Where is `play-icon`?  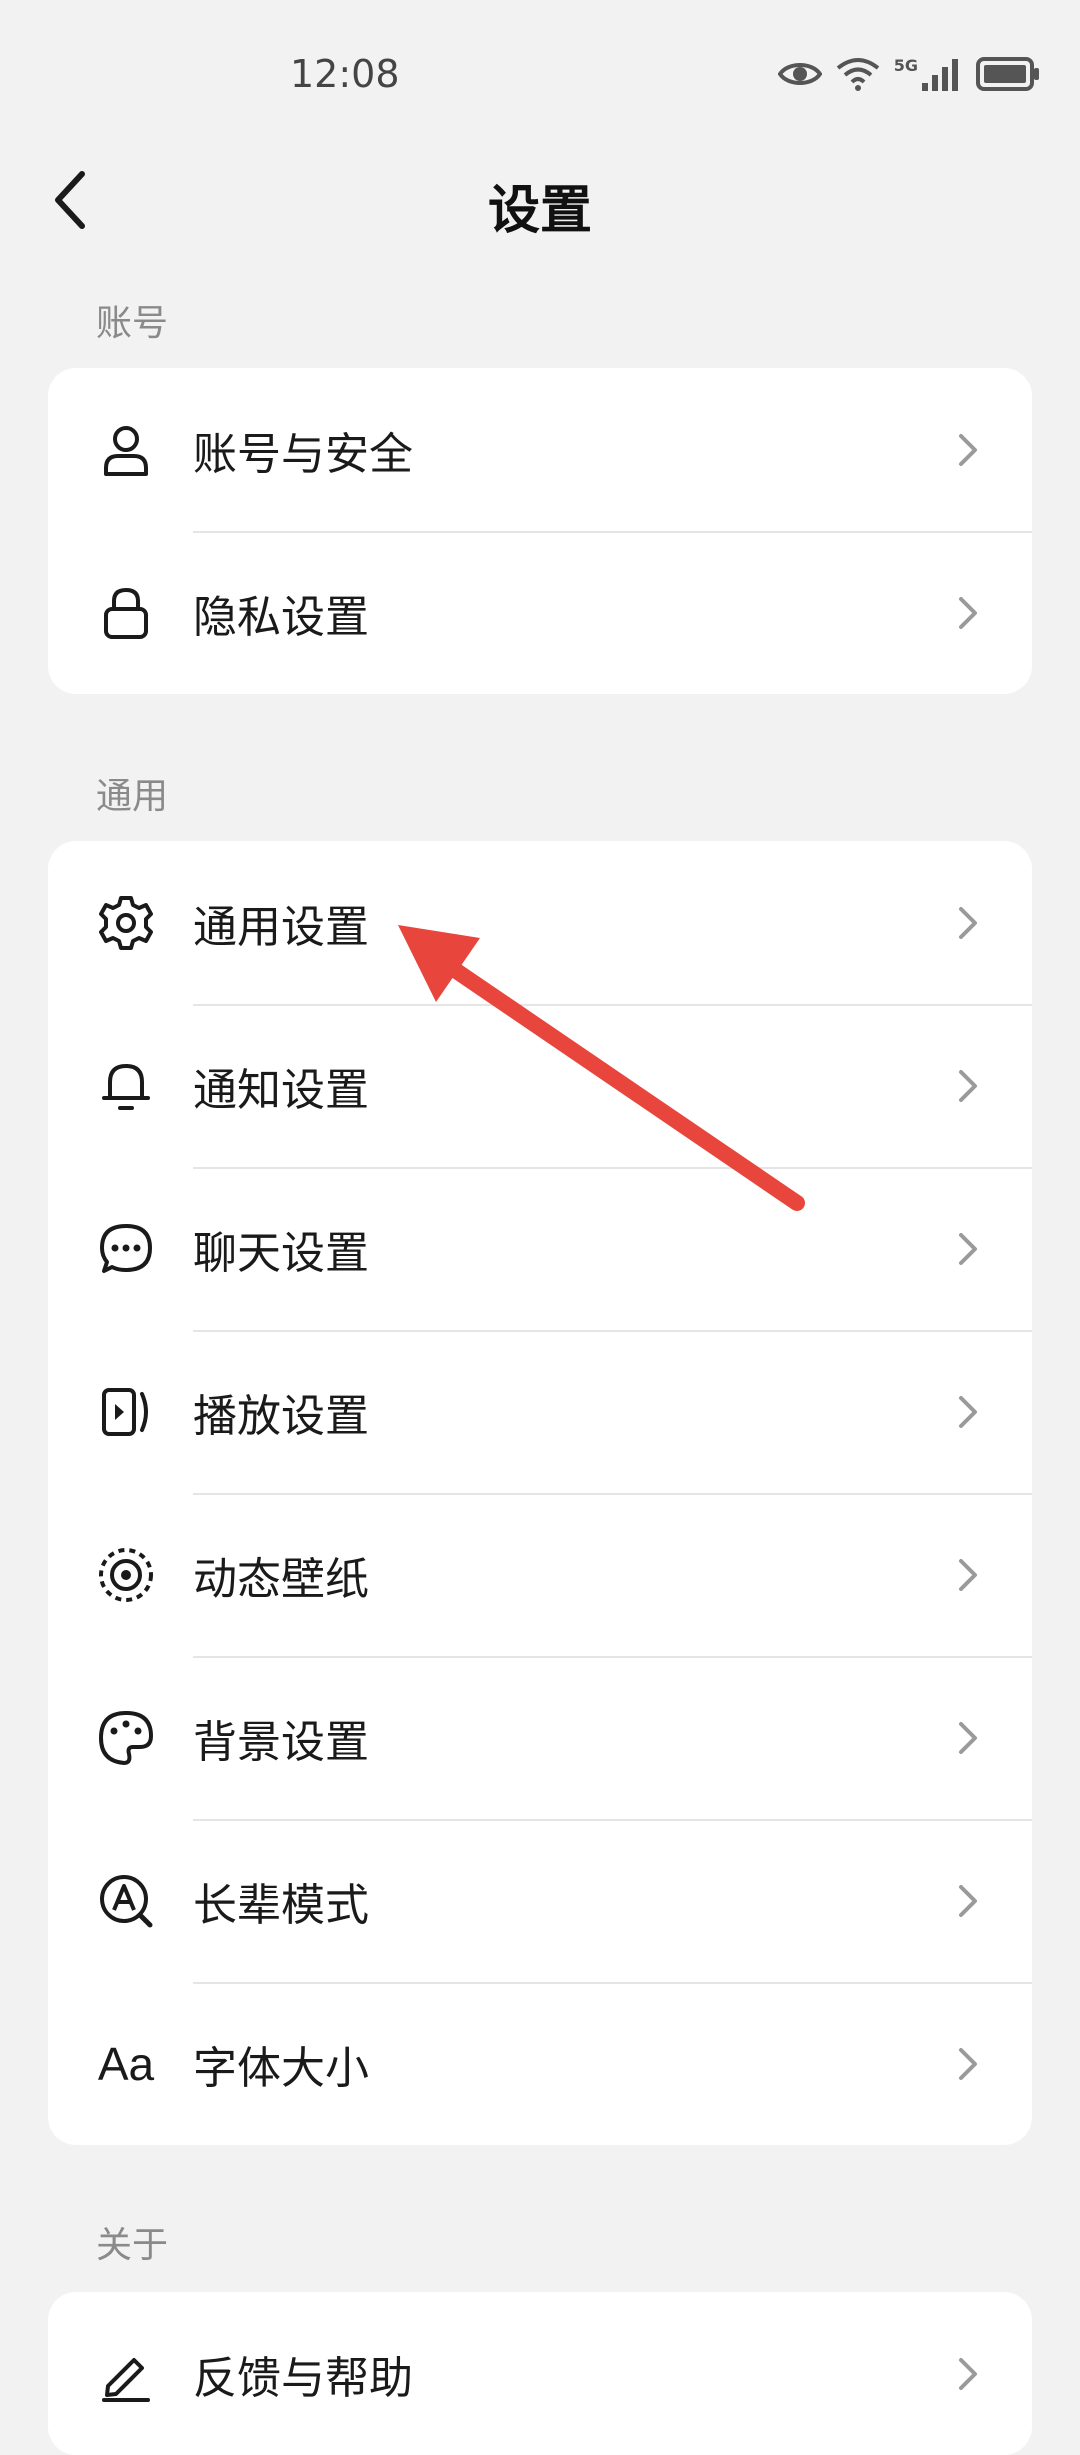
play-icon is located at coordinates (126, 1412).